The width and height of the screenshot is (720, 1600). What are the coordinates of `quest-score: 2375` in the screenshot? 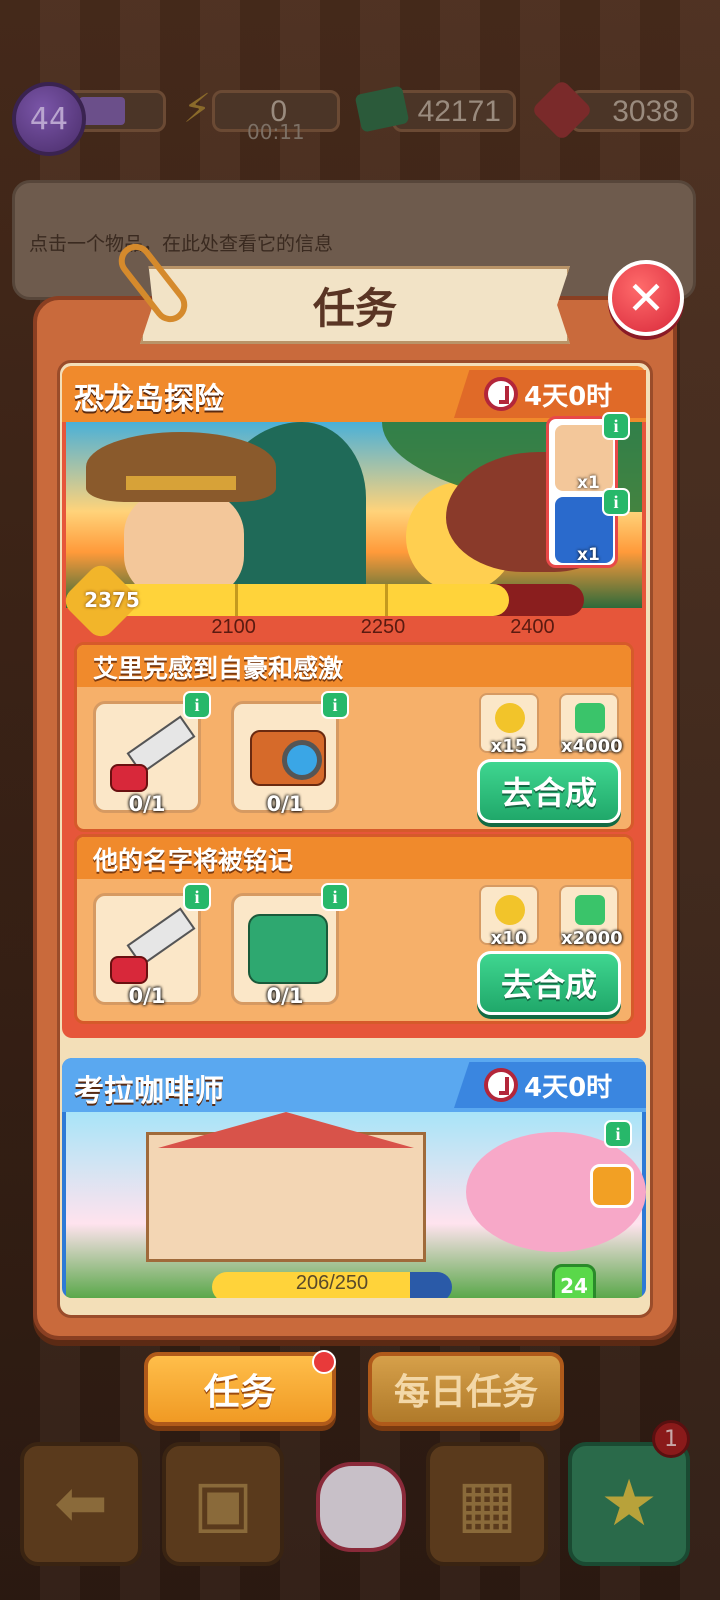 It's located at (112, 600).